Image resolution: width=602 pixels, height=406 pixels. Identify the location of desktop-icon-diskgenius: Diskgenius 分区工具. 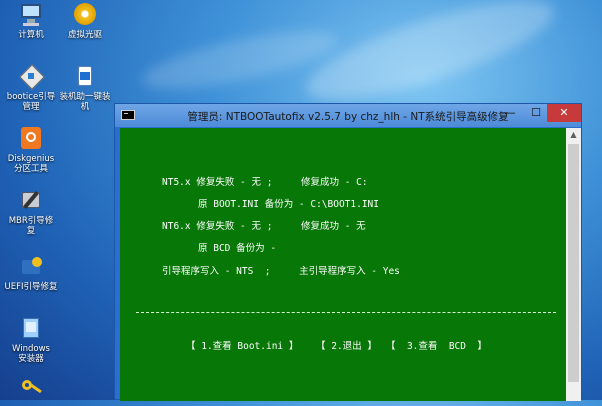
(31, 150).